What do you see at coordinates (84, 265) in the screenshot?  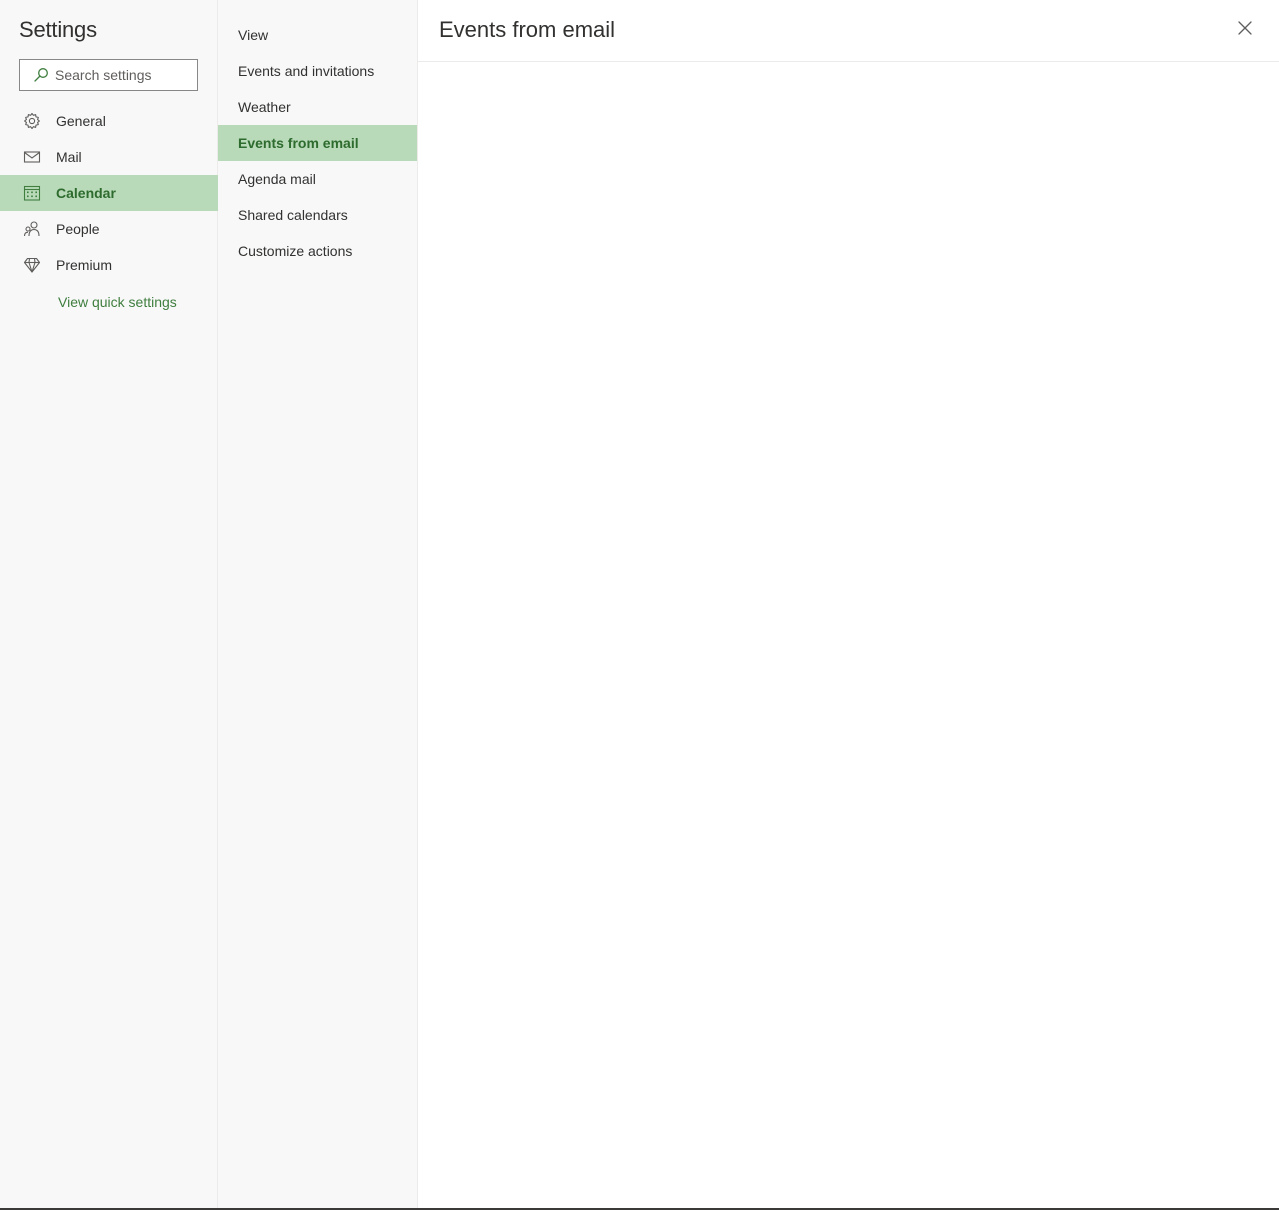 I see `nav-item-label: Premium` at bounding box center [84, 265].